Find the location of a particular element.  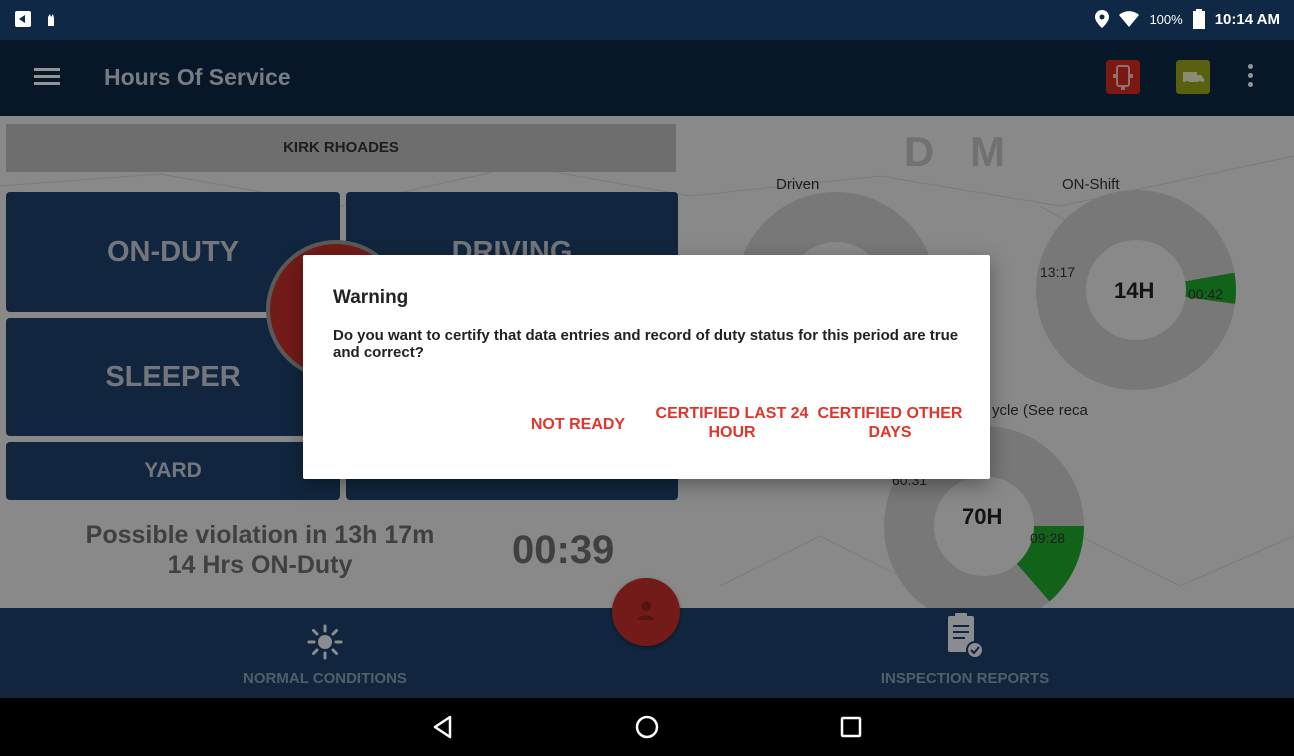

location-icon is located at coordinates (1102, 19).